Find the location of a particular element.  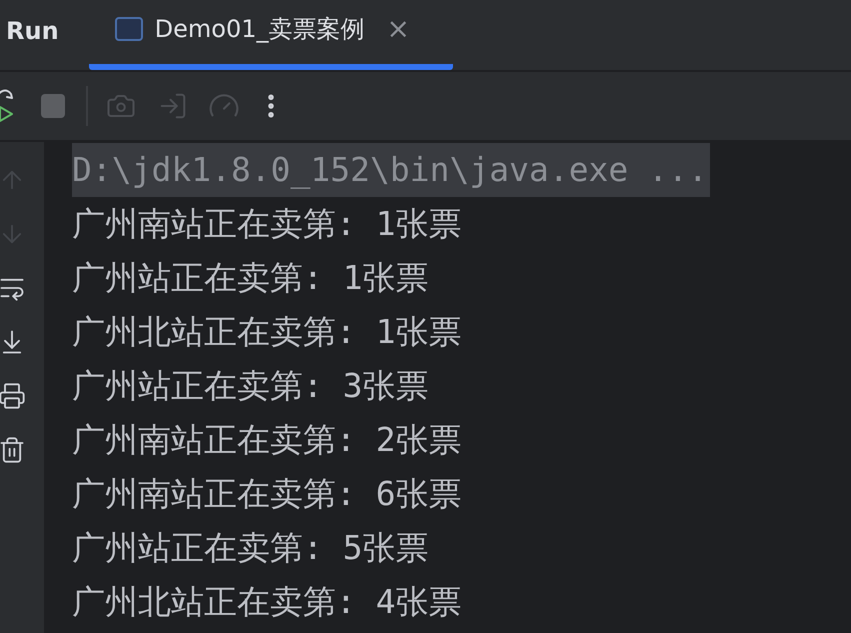

console-line: 广州北站正在卖第: 1张票 is located at coordinates (267, 332).